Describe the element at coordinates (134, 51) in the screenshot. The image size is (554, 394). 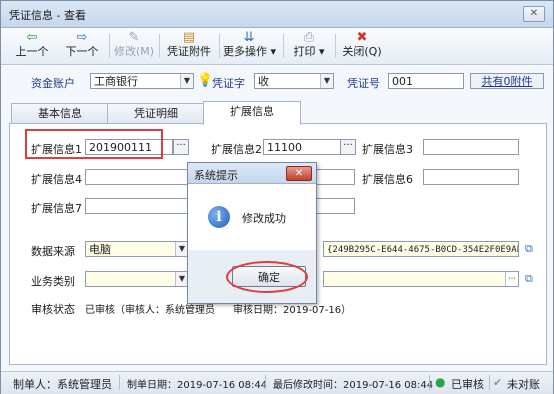
I see `edit-label: 修改(M)` at that location.